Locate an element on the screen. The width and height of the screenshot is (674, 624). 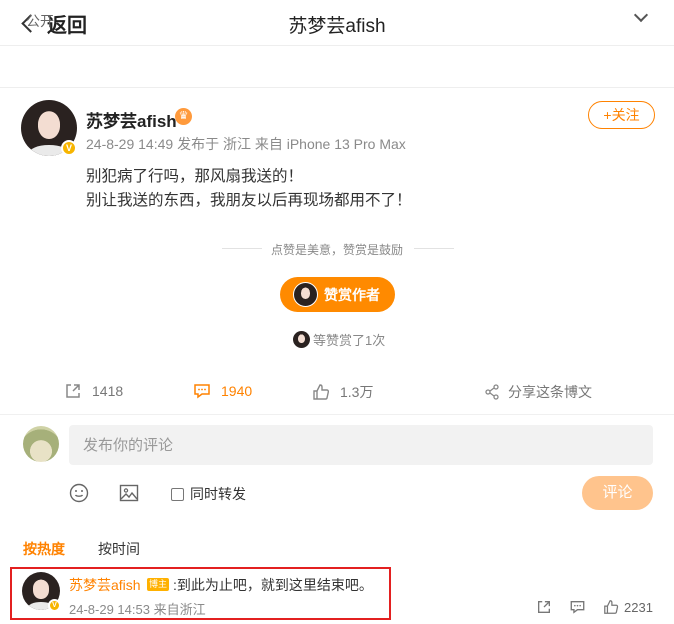
comment-like-count: 2231 is located at coordinates (638, 607).